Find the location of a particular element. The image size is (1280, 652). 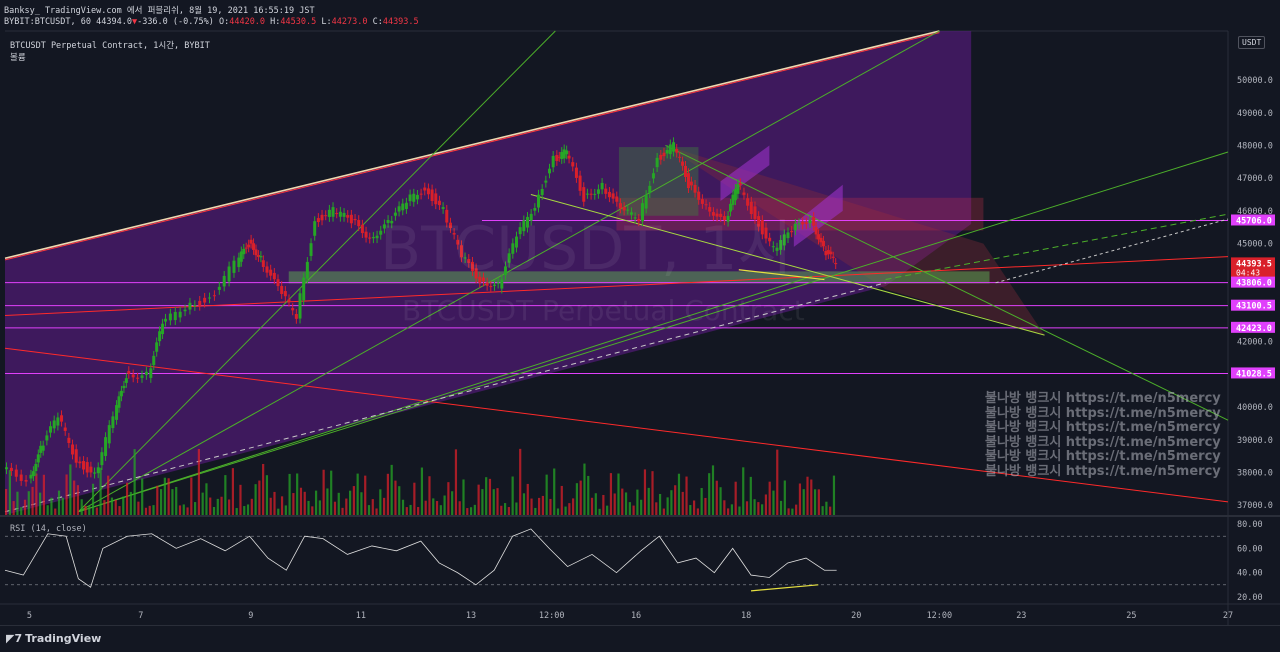

footer-bar: ◤7 TradingView is located at coordinates (640, 638).